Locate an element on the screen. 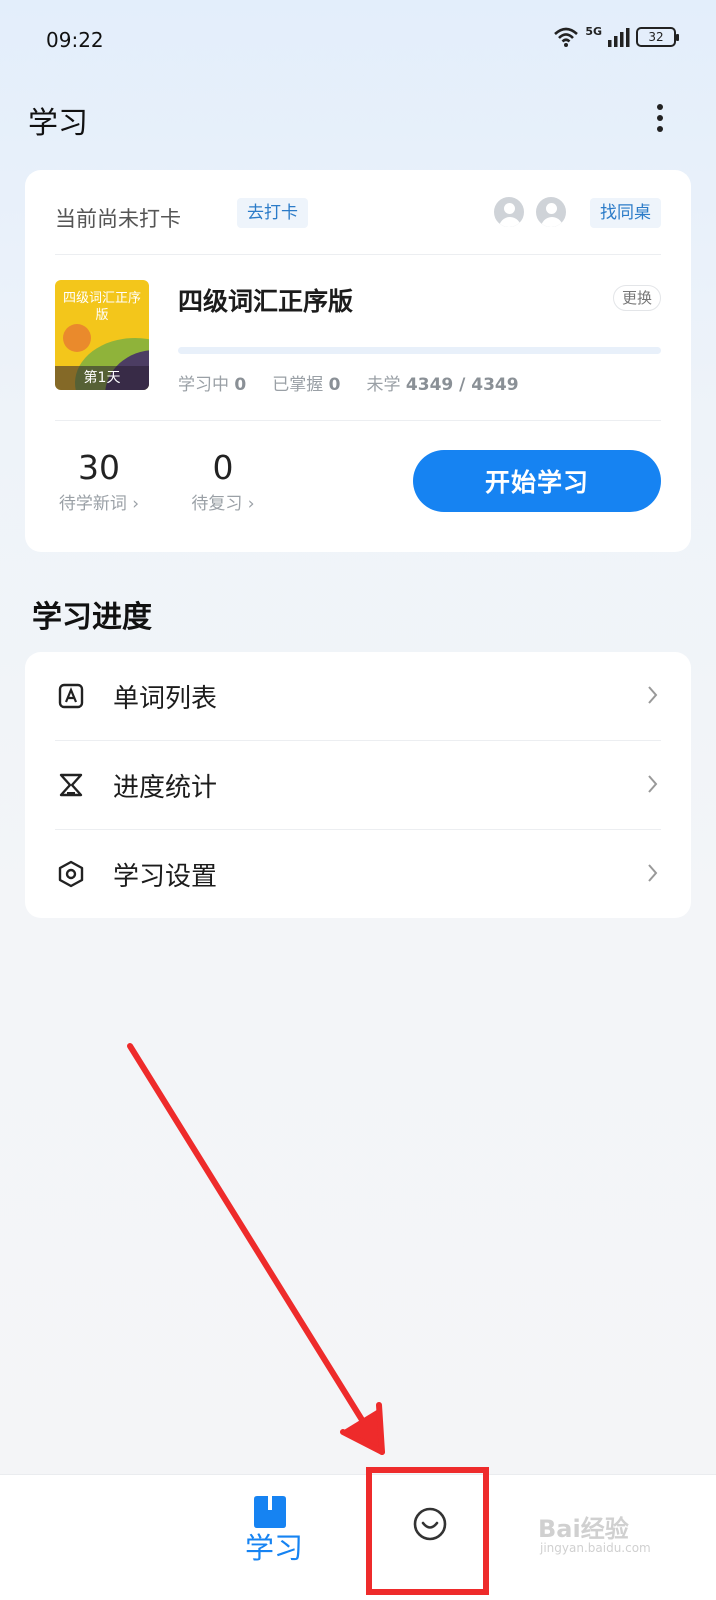 This screenshot has width=716, height=1600. tab-study: 学习 is located at coordinates (274, 1537).